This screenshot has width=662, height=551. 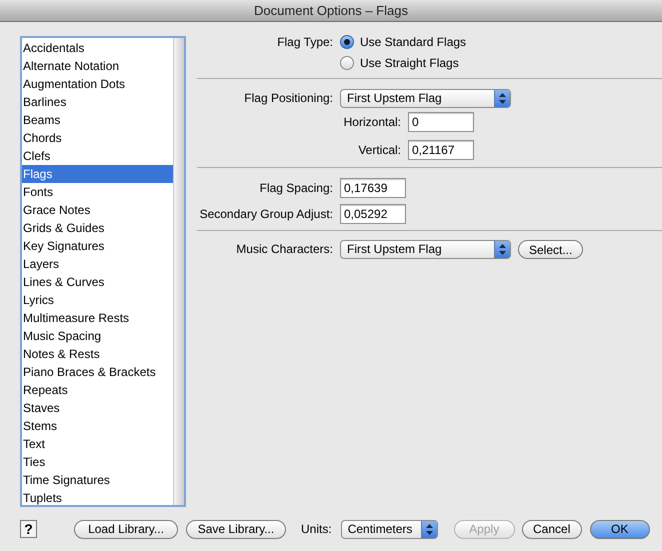 What do you see at coordinates (97, 282) in the screenshot?
I see `category-item: Lines & Curves` at bounding box center [97, 282].